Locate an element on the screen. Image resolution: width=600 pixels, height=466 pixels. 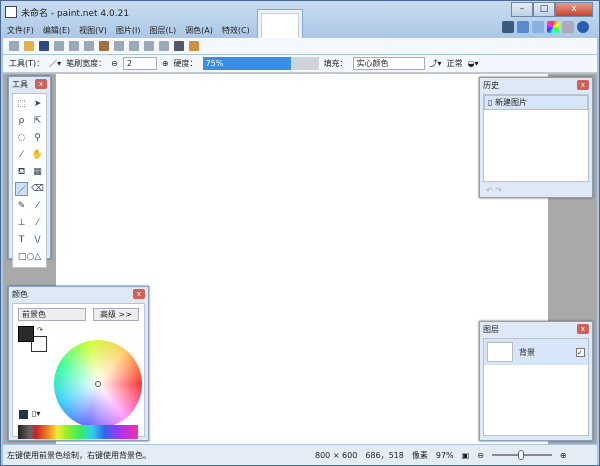
tool-picker-paintbrush-icon: ／▾ is located at coordinates (55, 63).